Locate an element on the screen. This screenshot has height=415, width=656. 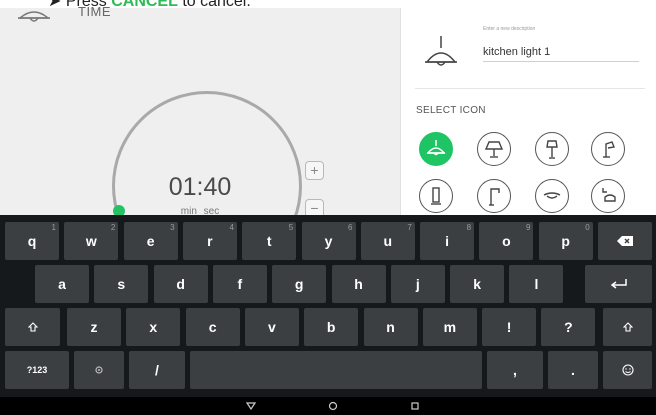
key-exclamation: ! is located at coordinates (509, 327).